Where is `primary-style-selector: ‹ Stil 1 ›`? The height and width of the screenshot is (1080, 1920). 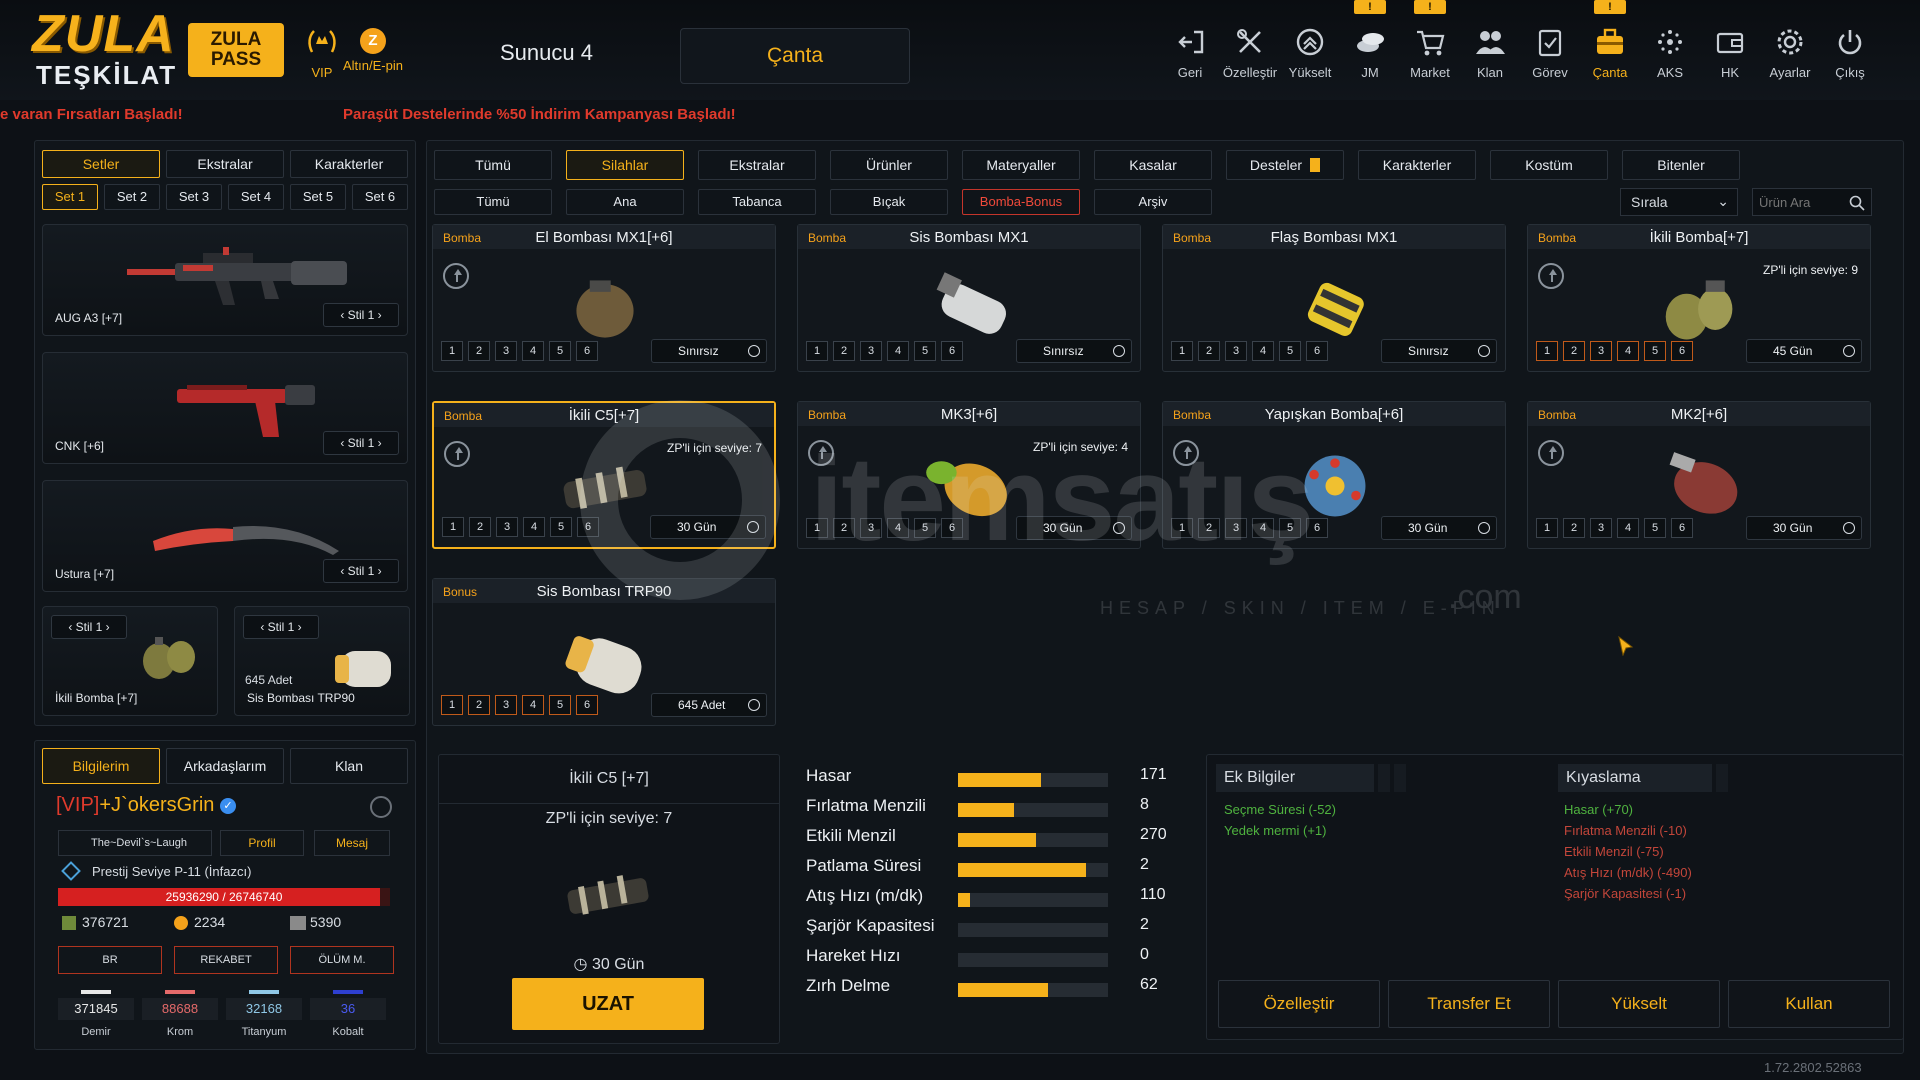
primary-style-selector: ‹ Stil 1 › is located at coordinates (361, 315).